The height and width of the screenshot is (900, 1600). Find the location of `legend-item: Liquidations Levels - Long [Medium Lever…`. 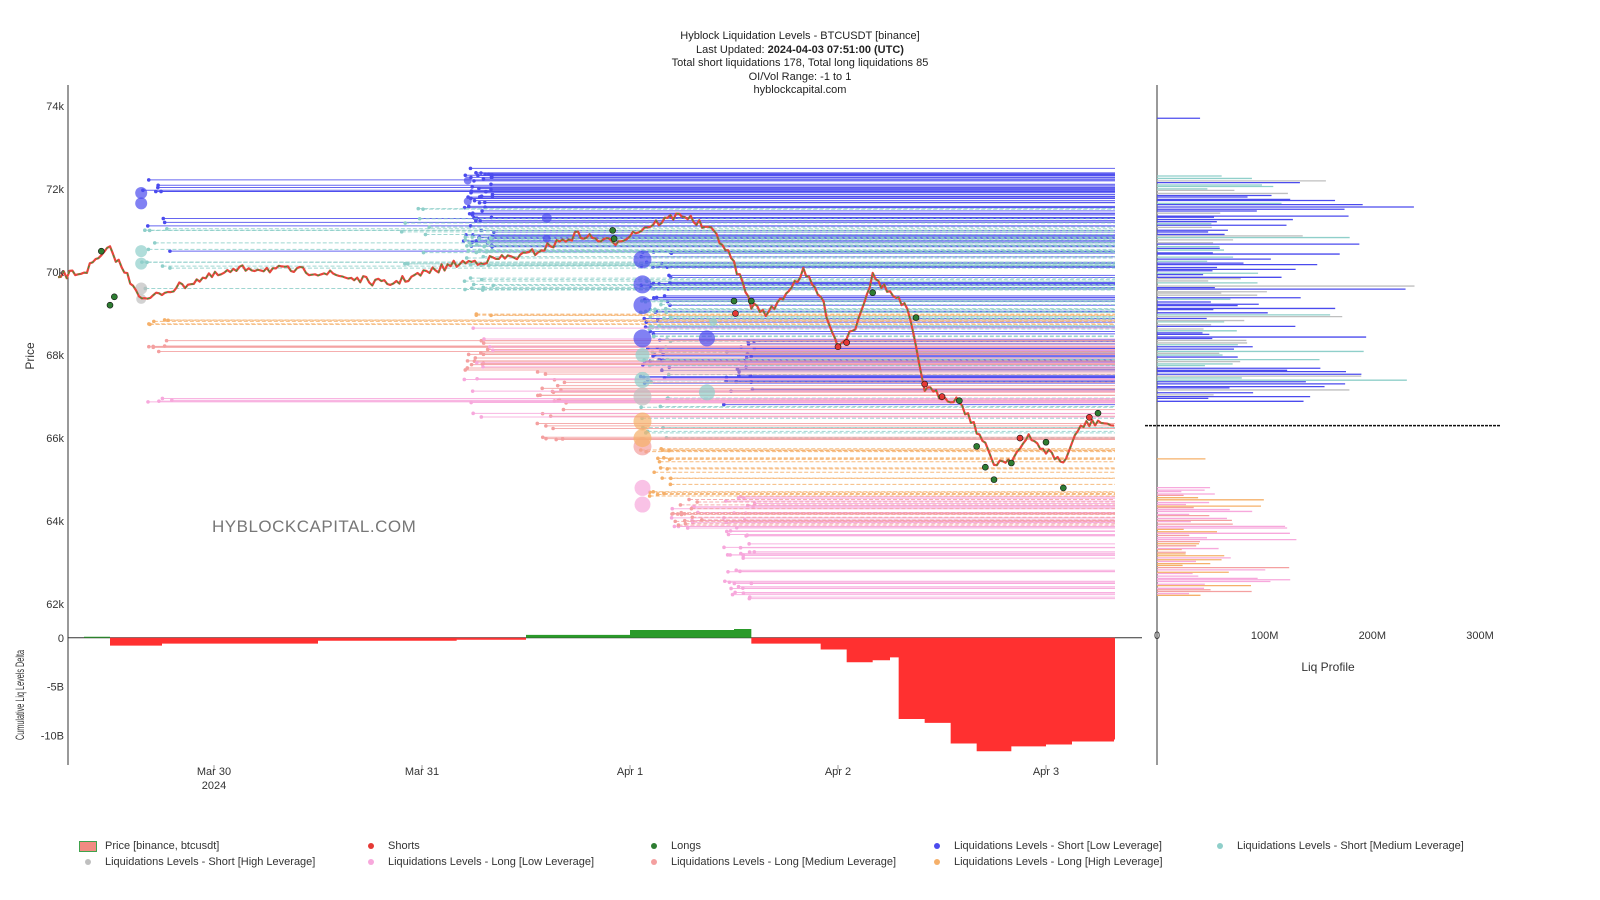

legend-item: Liquidations Levels - Long [Medium Lever… is located at coordinates (782, 862).